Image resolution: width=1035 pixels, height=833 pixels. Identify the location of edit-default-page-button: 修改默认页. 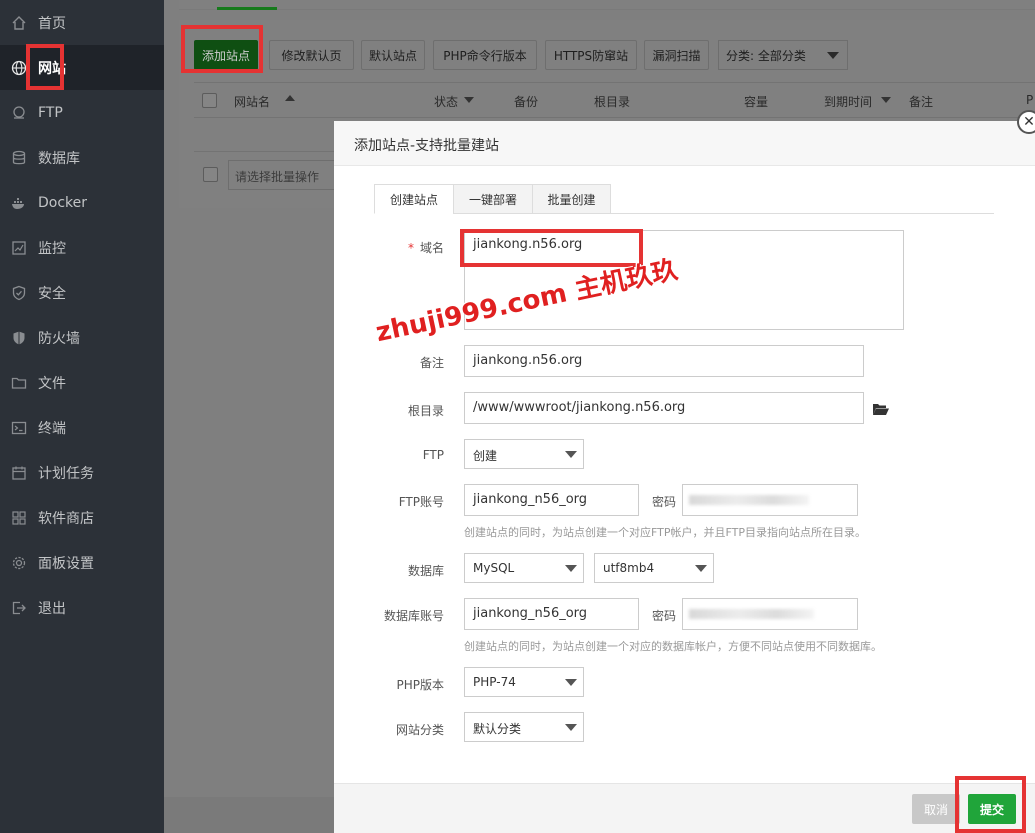
(311, 55).